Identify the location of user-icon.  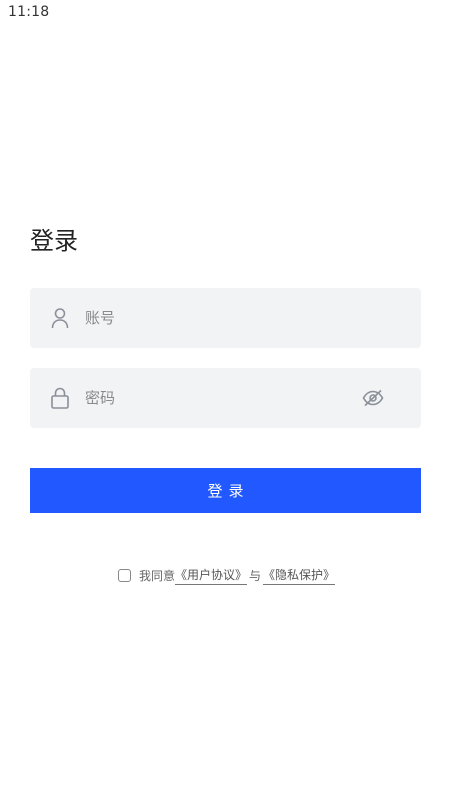
(60, 318).